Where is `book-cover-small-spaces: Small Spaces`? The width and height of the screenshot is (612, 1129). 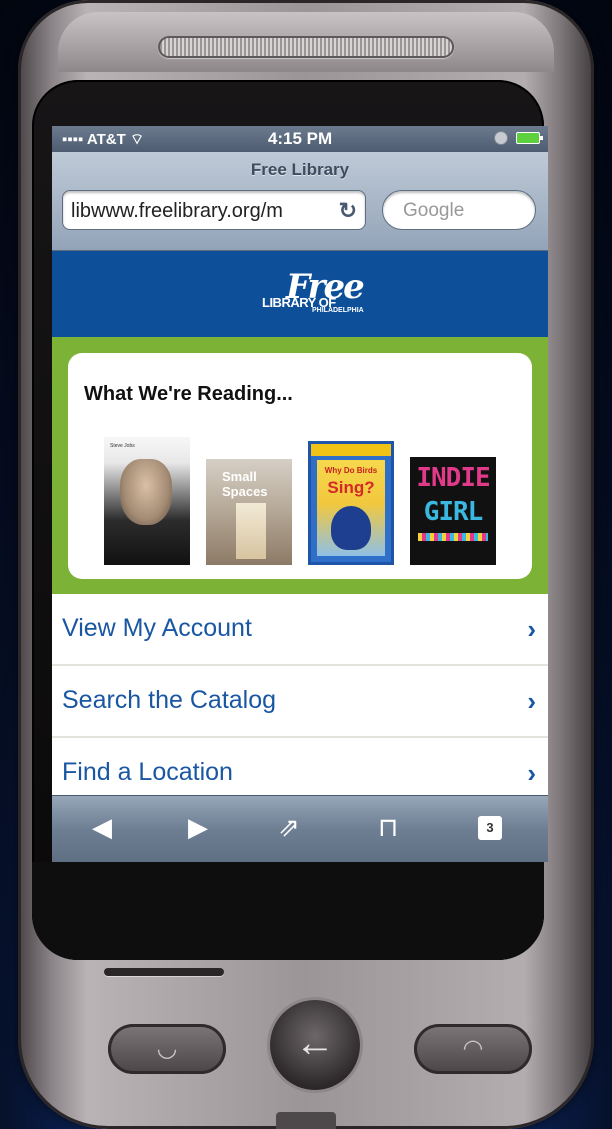 book-cover-small-spaces: Small Spaces is located at coordinates (249, 512).